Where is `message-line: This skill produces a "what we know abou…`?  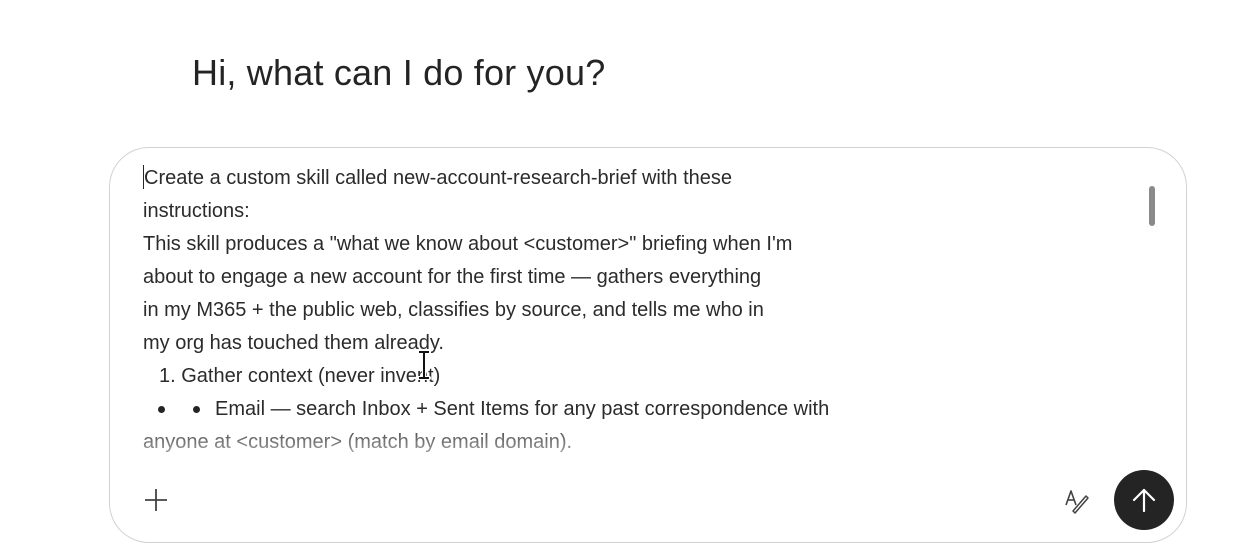
message-line: This skill produces a "what we know abou… is located at coordinates (468, 244).